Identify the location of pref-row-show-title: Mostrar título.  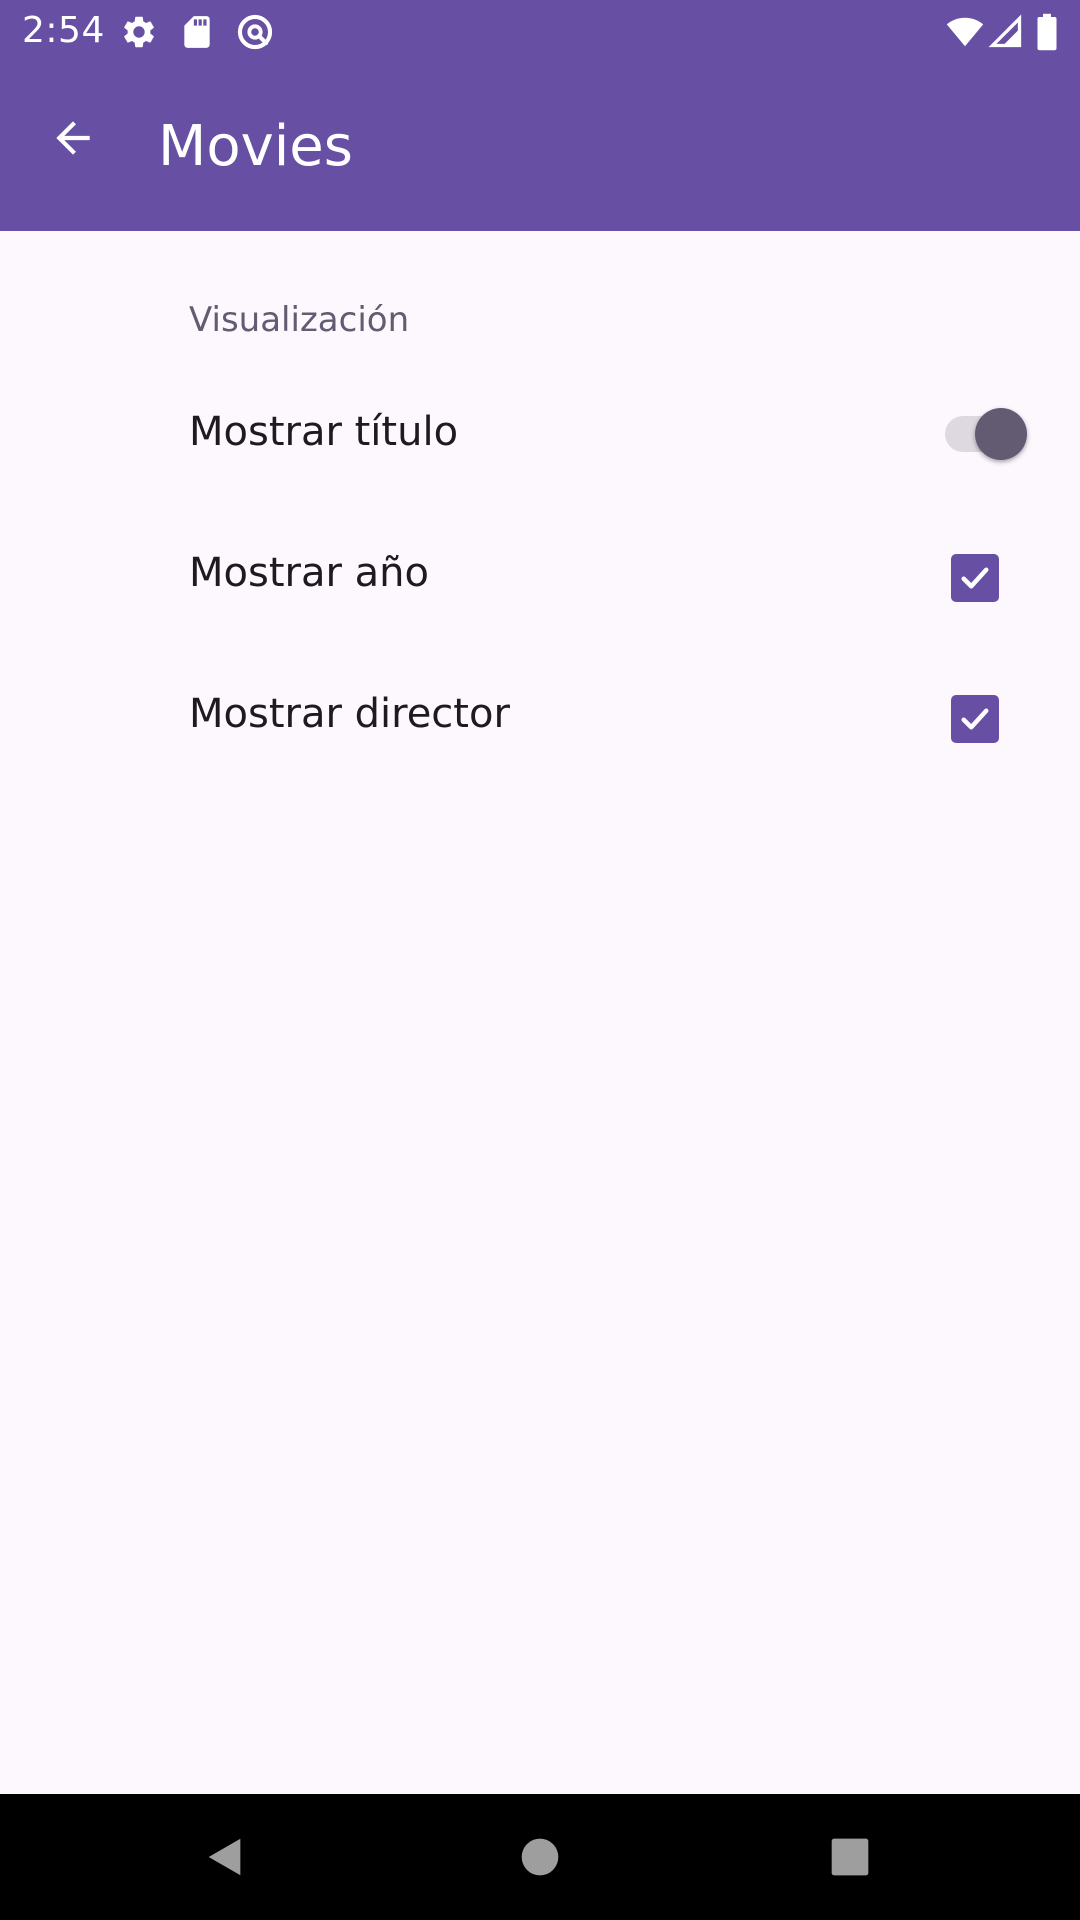
(540, 431).